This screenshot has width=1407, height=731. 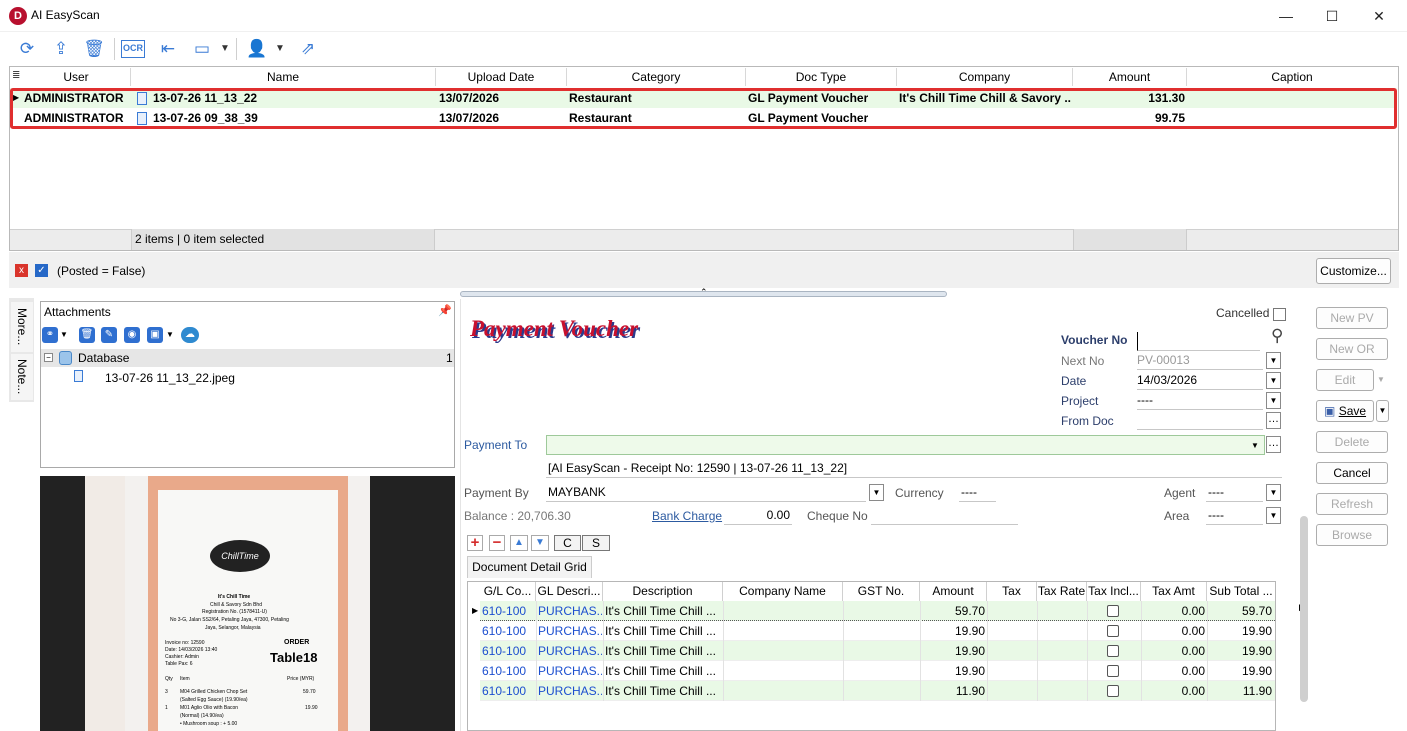 What do you see at coordinates (87, 335) in the screenshot?
I see `delete-attachment-icon: 🗑` at bounding box center [87, 335].